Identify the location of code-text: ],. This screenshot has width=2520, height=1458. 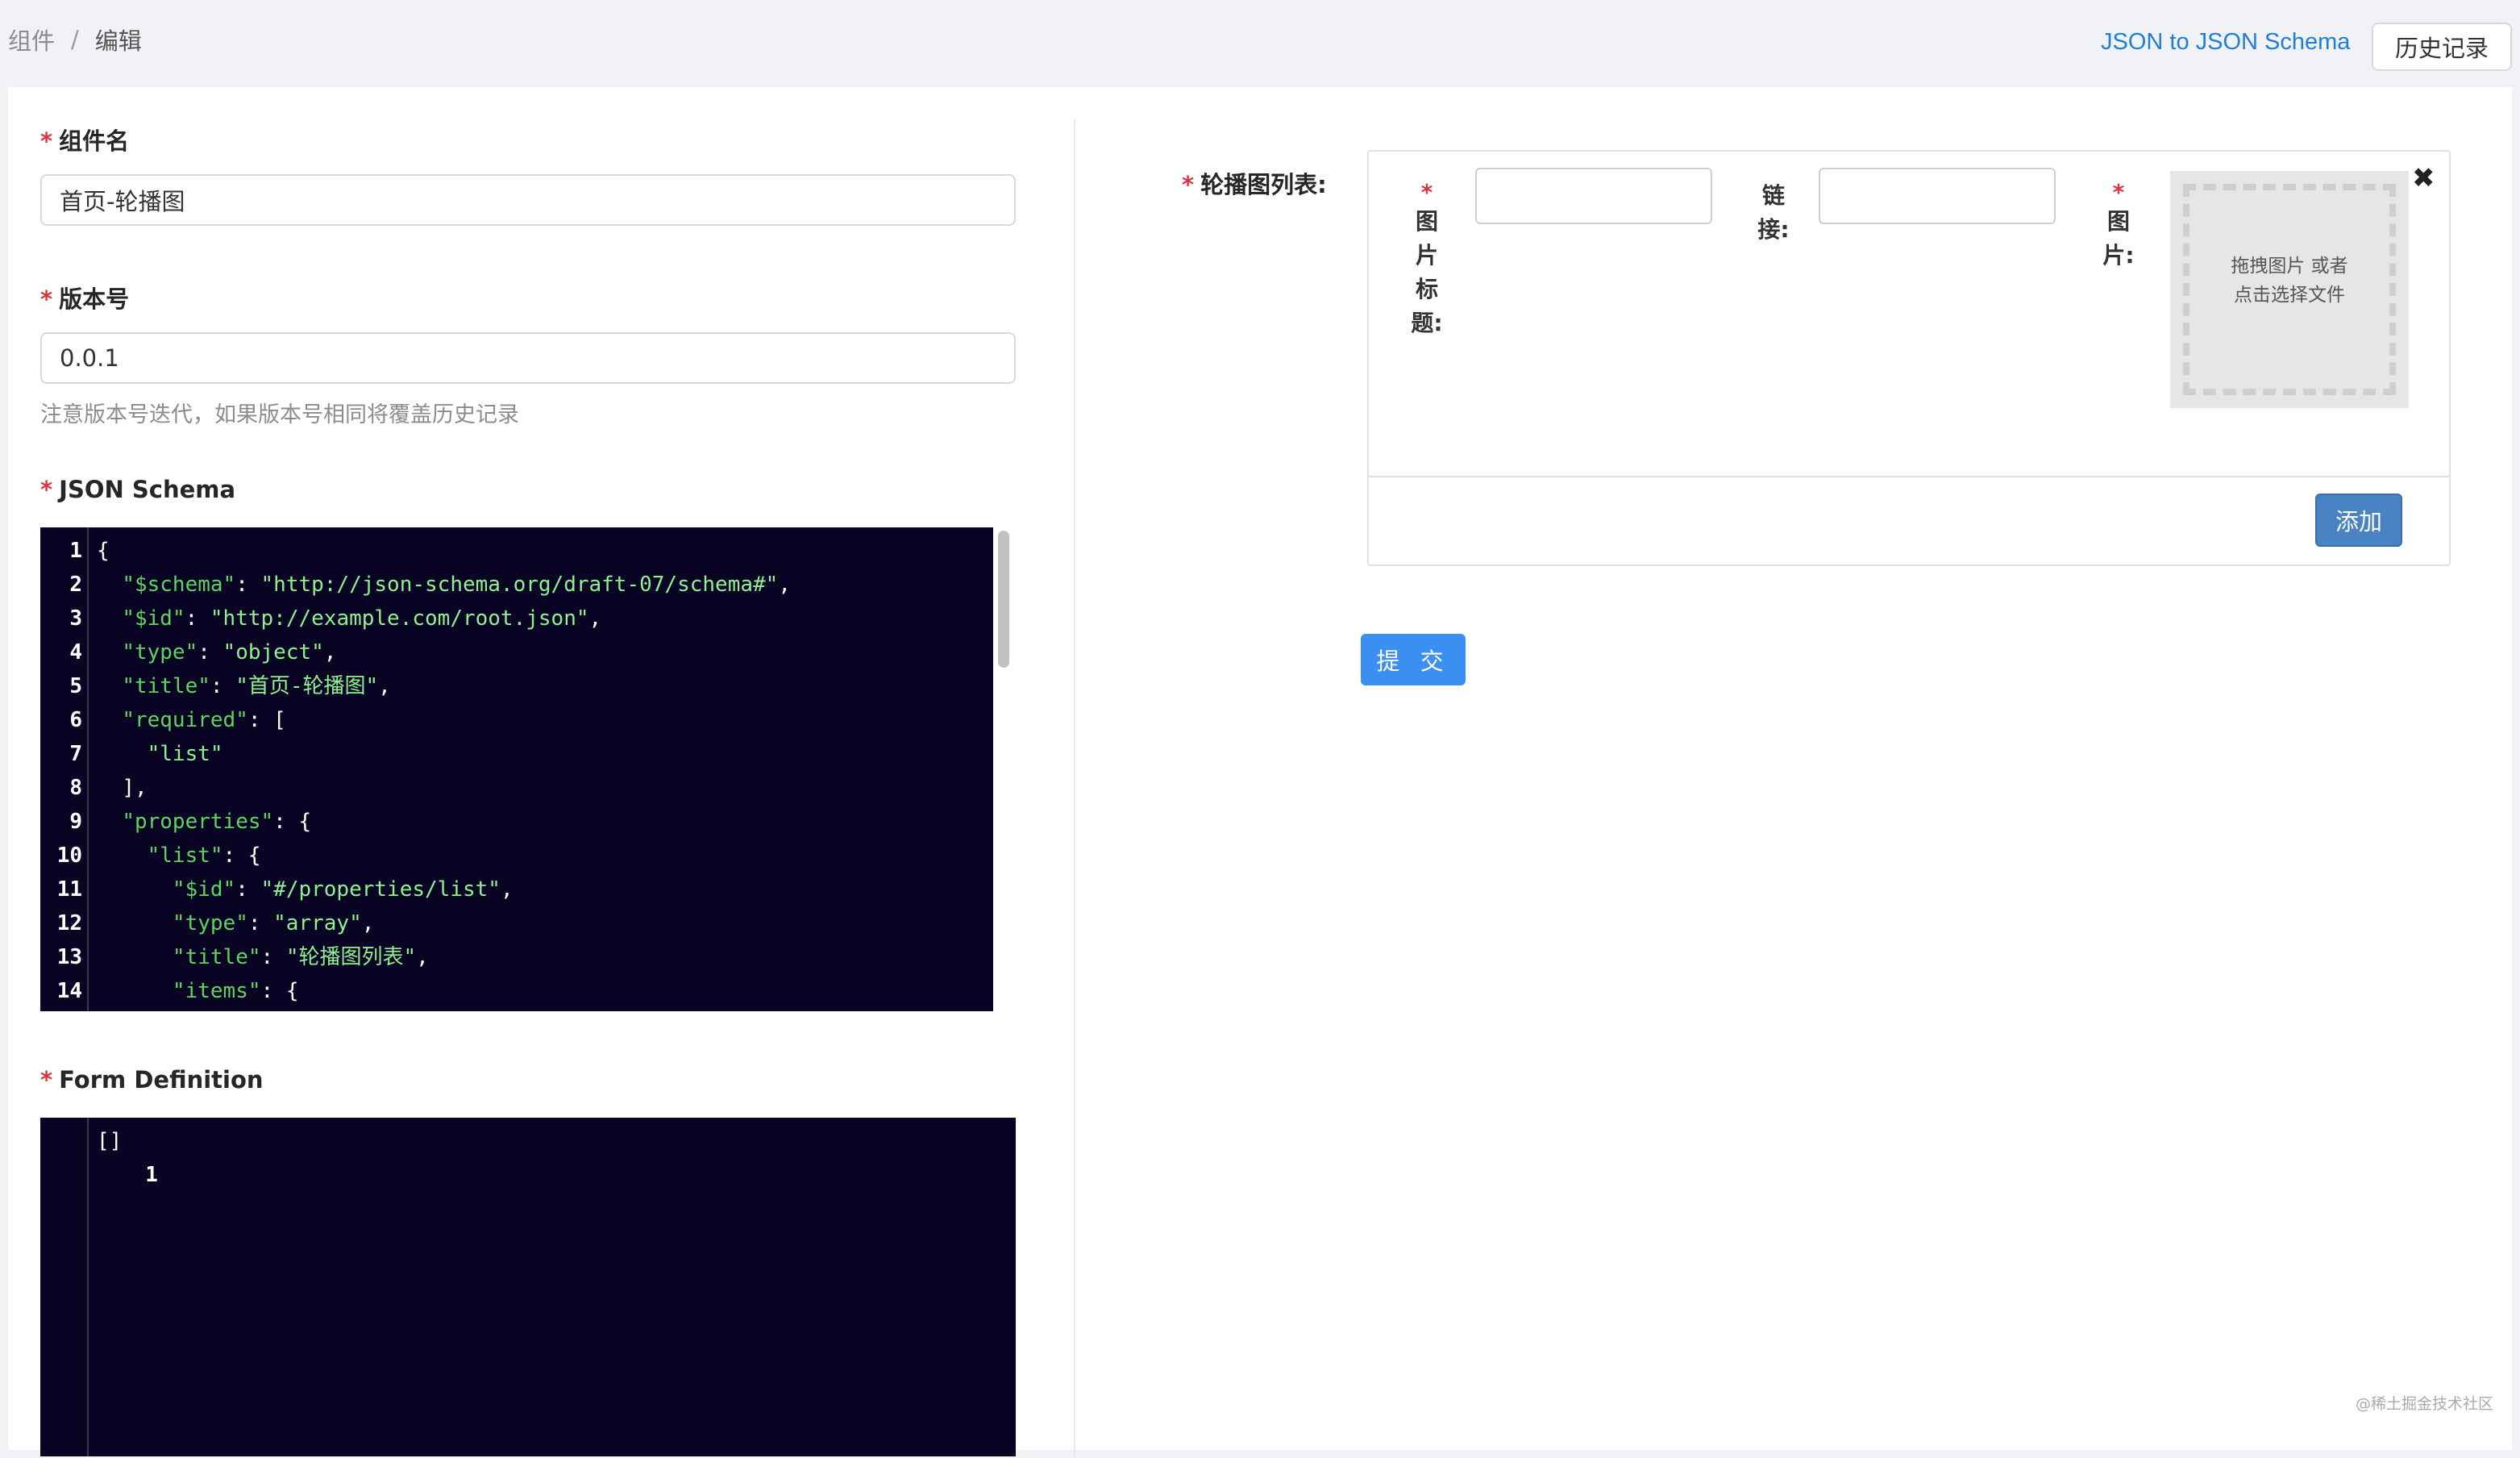
(122, 788).